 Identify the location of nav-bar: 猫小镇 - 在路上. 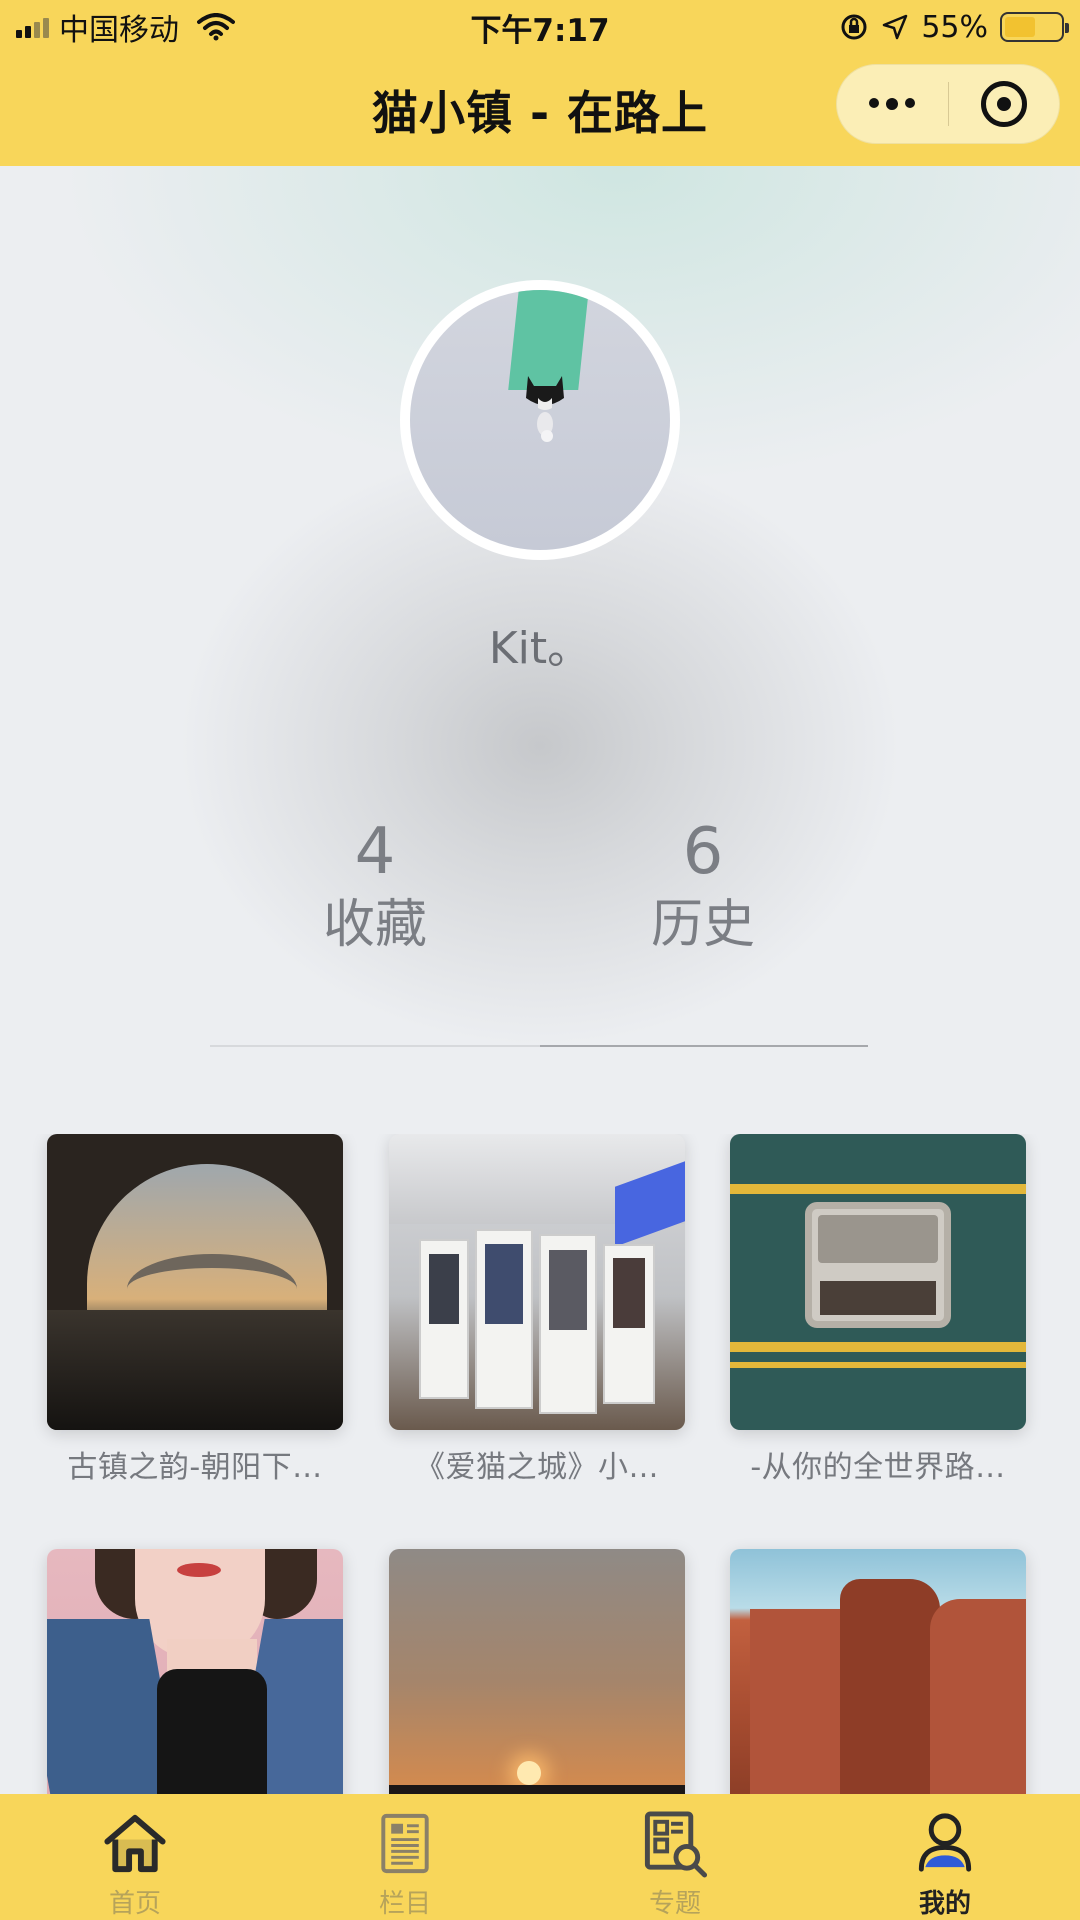
(540, 110).